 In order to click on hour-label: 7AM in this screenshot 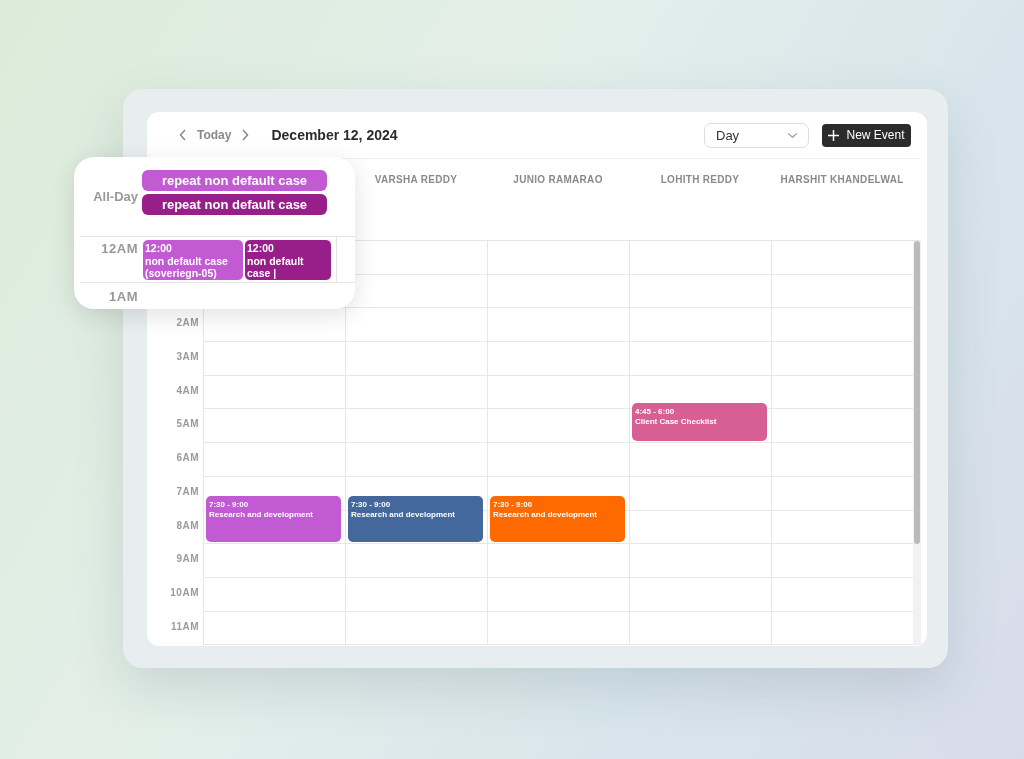, I will do `click(187, 491)`.